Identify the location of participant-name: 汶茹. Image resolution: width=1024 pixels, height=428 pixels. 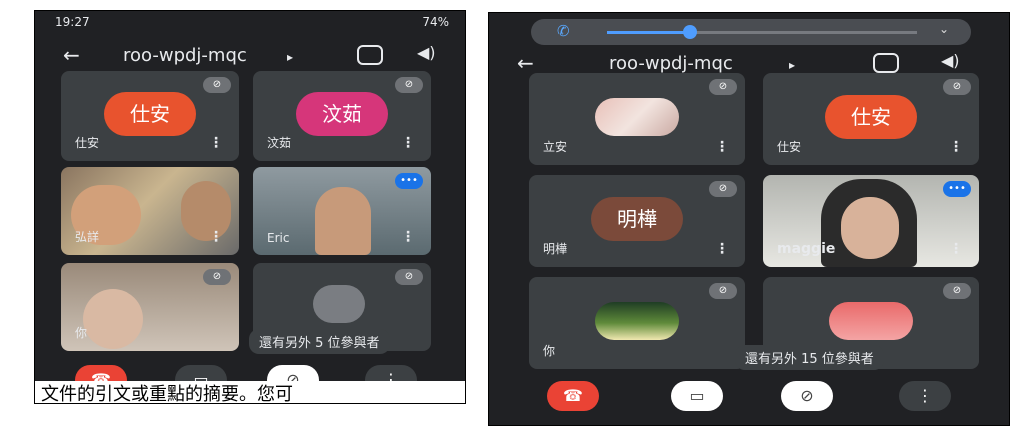
(279, 143).